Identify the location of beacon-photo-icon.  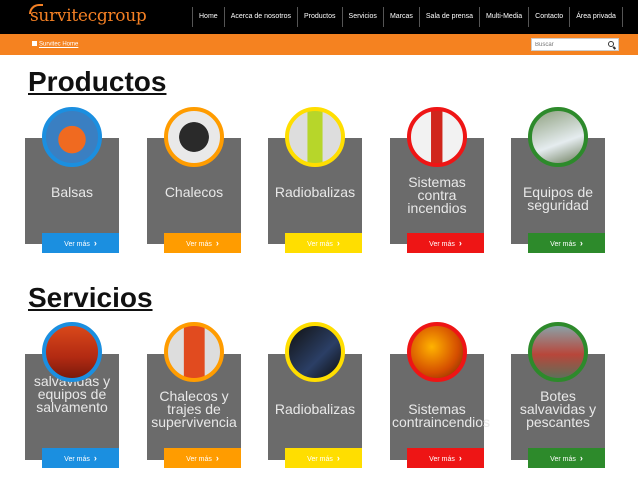
(315, 137).